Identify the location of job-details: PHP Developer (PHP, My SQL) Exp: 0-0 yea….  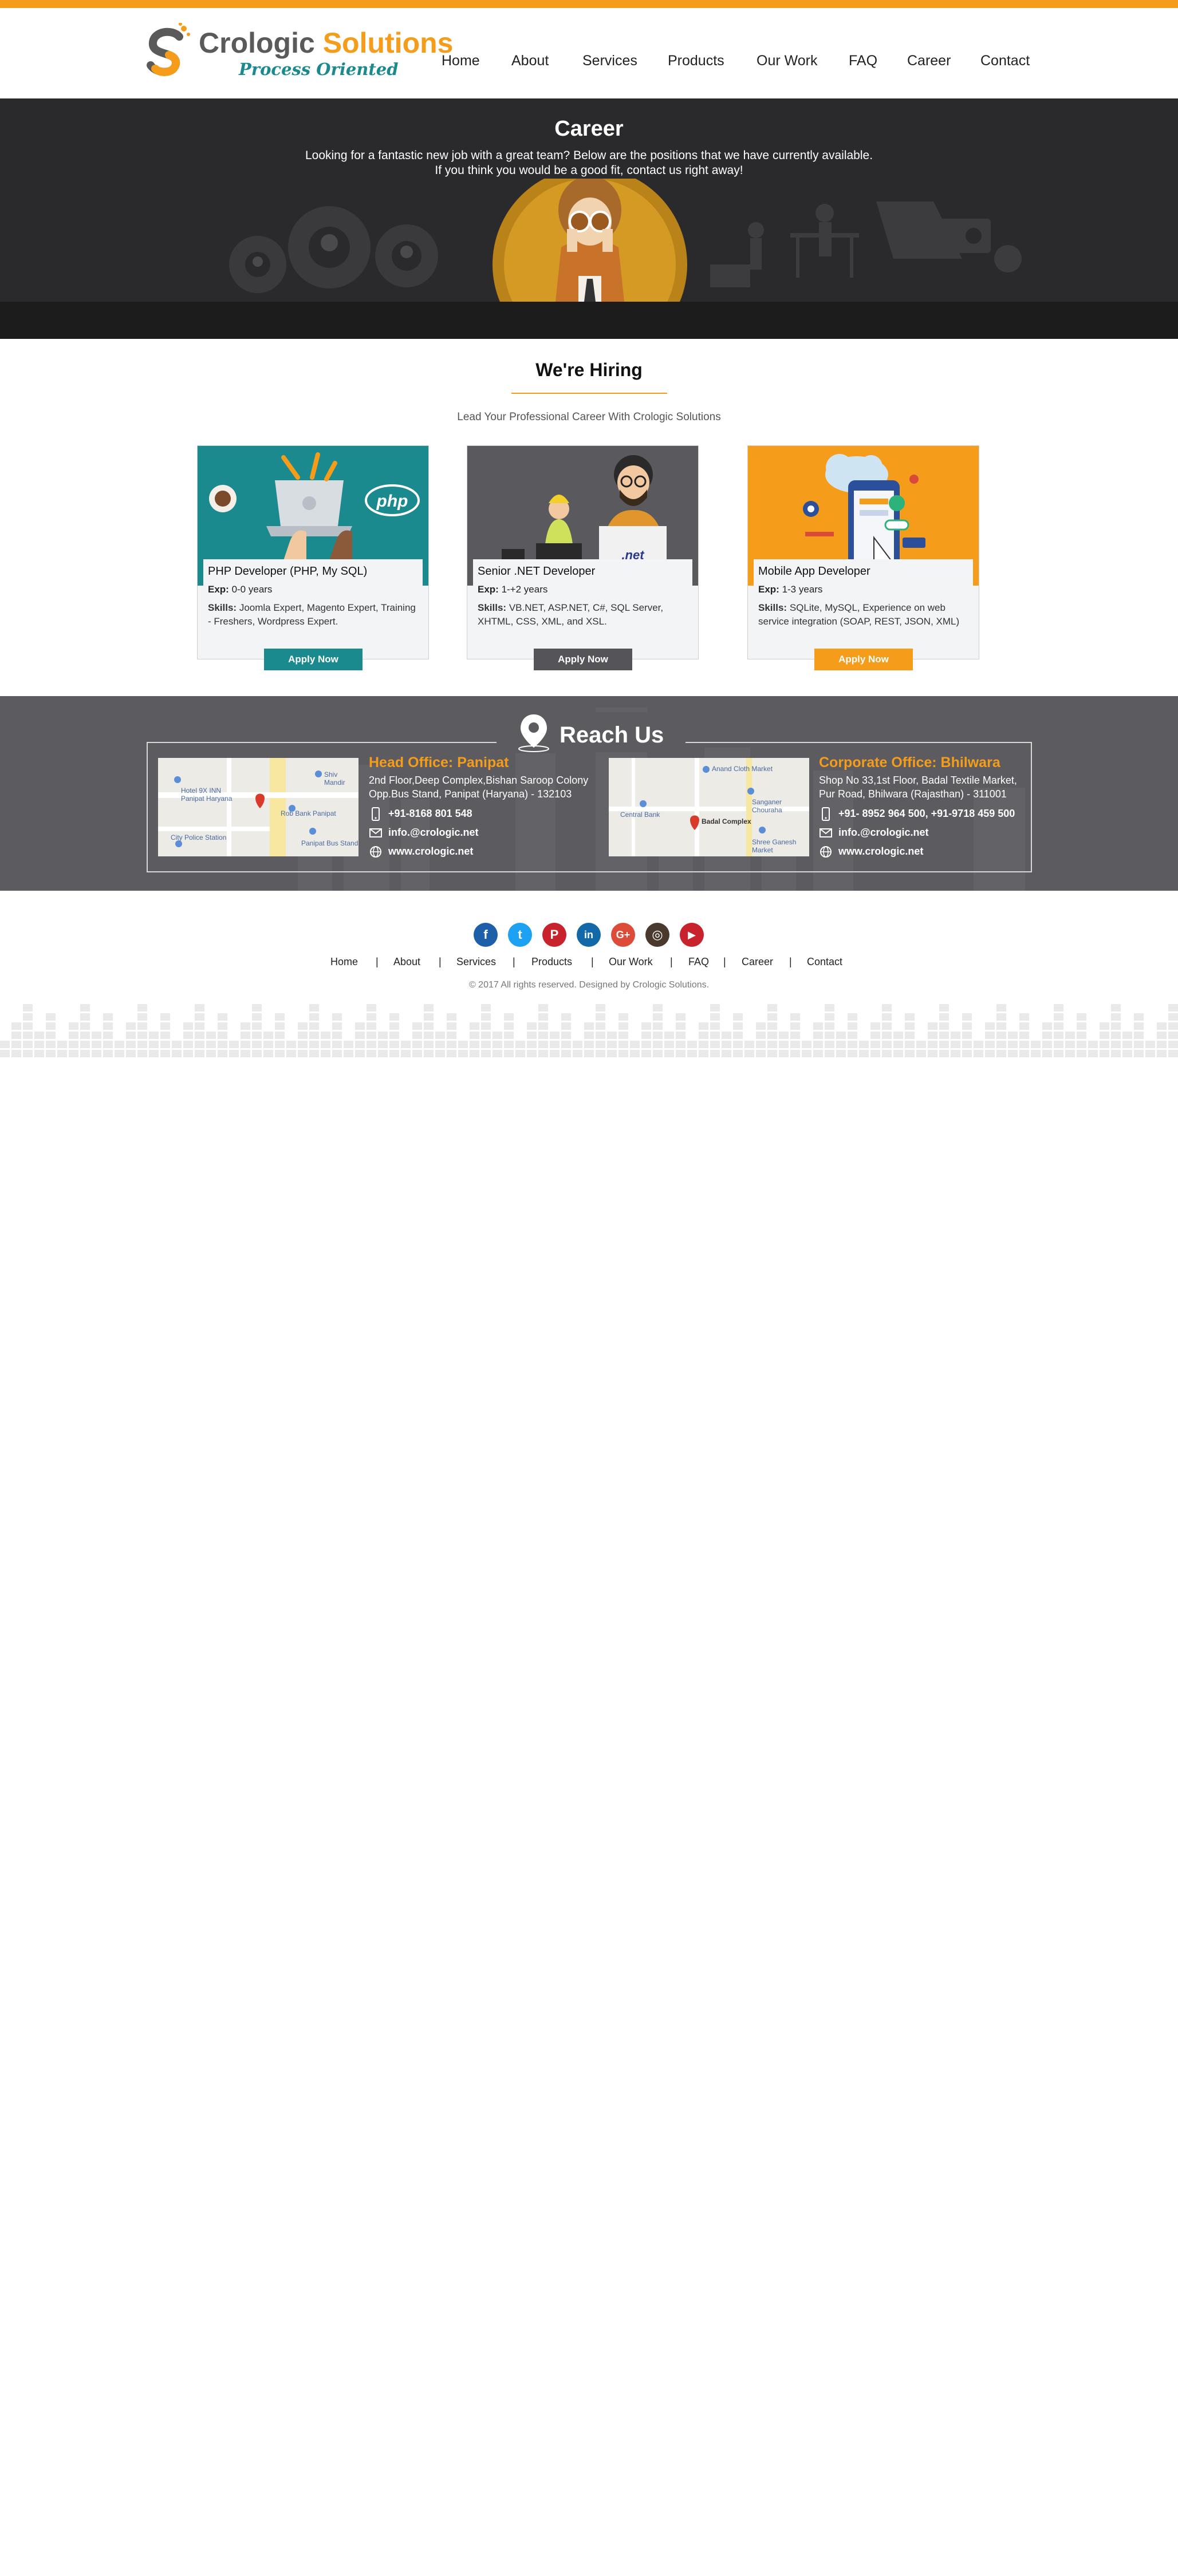
(313, 602).